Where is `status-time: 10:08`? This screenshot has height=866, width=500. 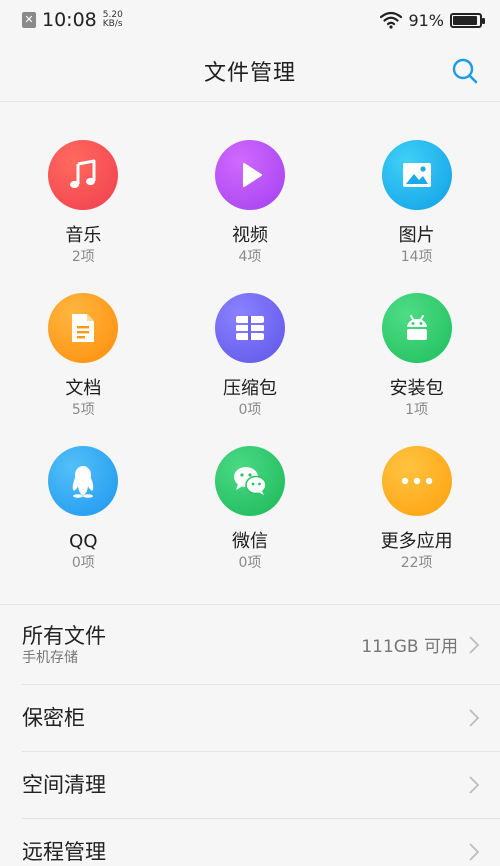
status-time: 10:08 is located at coordinates (69, 20).